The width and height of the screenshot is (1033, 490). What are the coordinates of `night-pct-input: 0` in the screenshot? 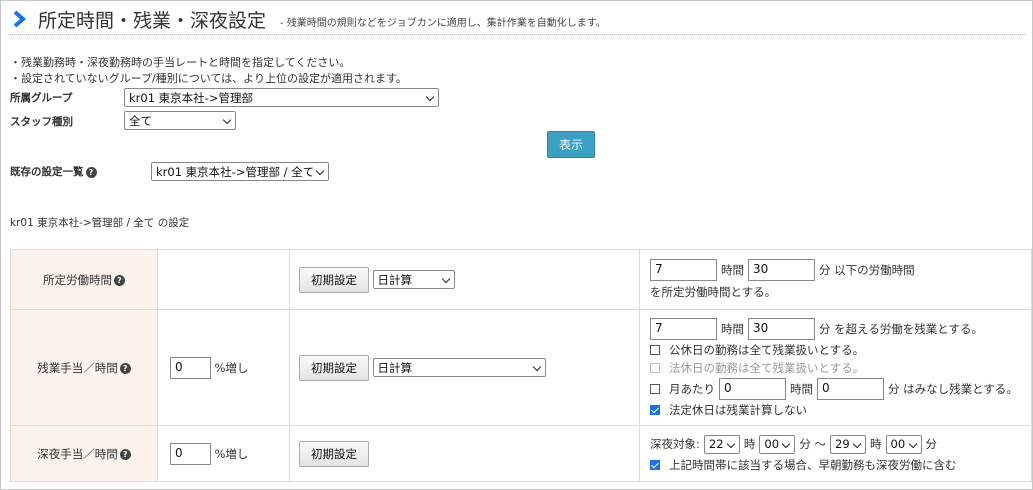 It's located at (190, 453).